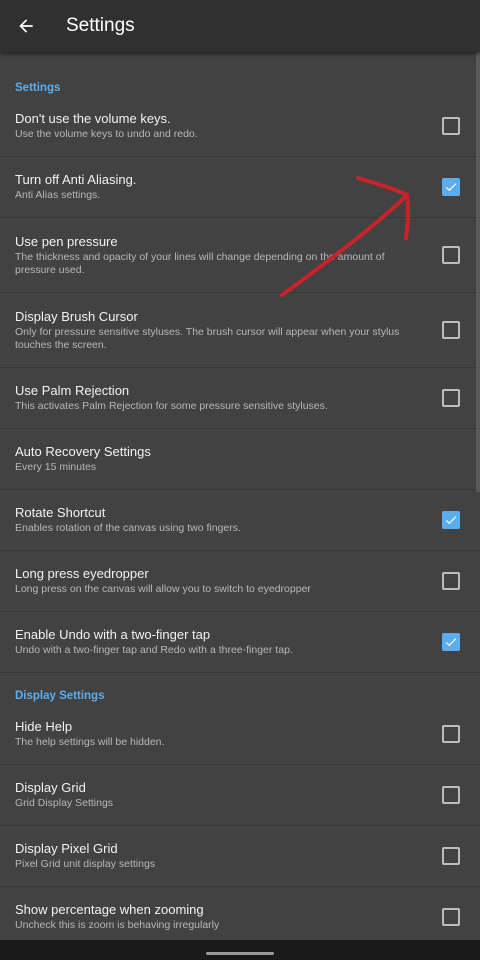 The height and width of the screenshot is (960, 480). What do you see at coordinates (113, 634) in the screenshot?
I see `setting-title: Enable Undo with a two-finger tap` at bounding box center [113, 634].